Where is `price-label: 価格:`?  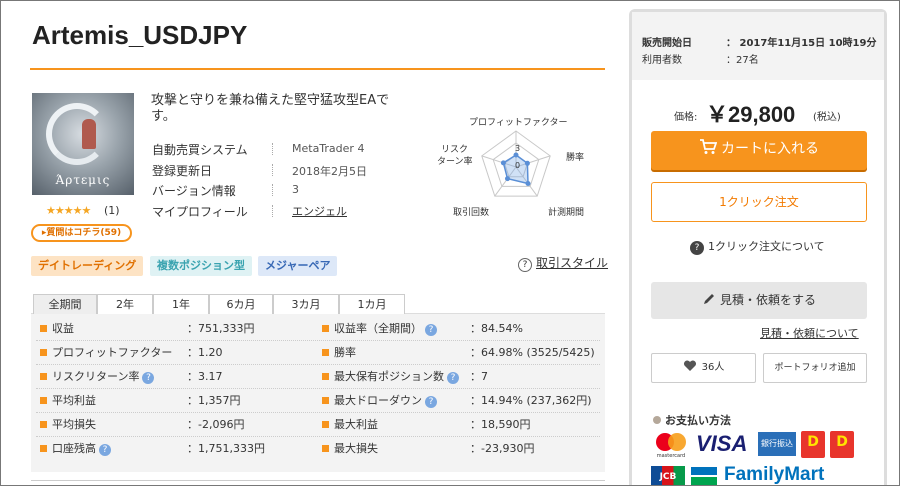
price-label: 価格: is located at coordinates (686, 117).